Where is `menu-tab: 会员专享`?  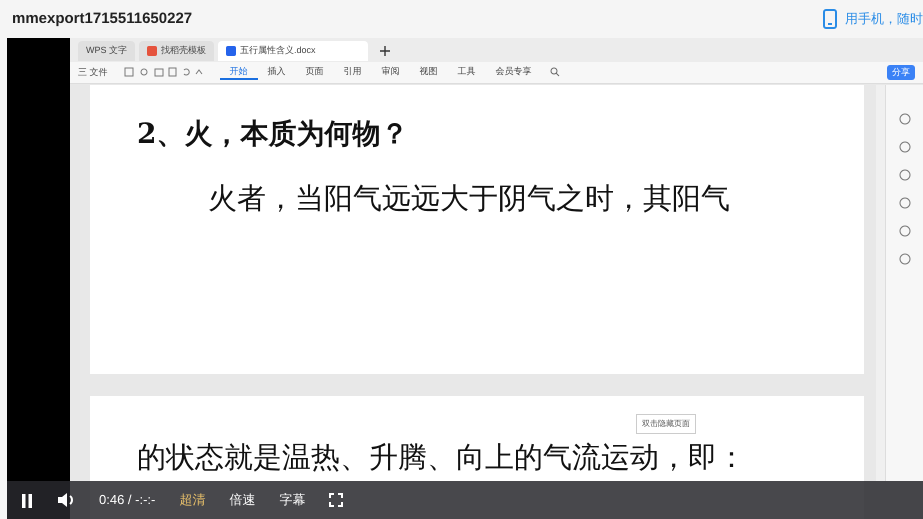
menu-tab: 会员专享 is located at coordinates (514, 72).